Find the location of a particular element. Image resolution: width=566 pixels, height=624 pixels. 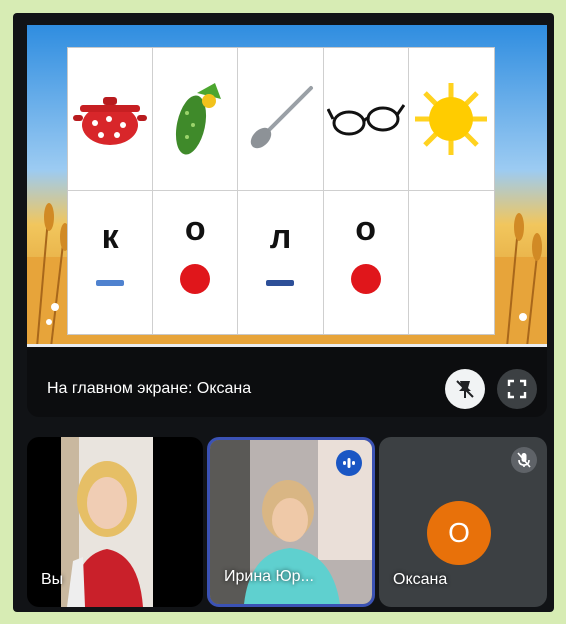

spoon-icon is located at coordinates (282, 117).